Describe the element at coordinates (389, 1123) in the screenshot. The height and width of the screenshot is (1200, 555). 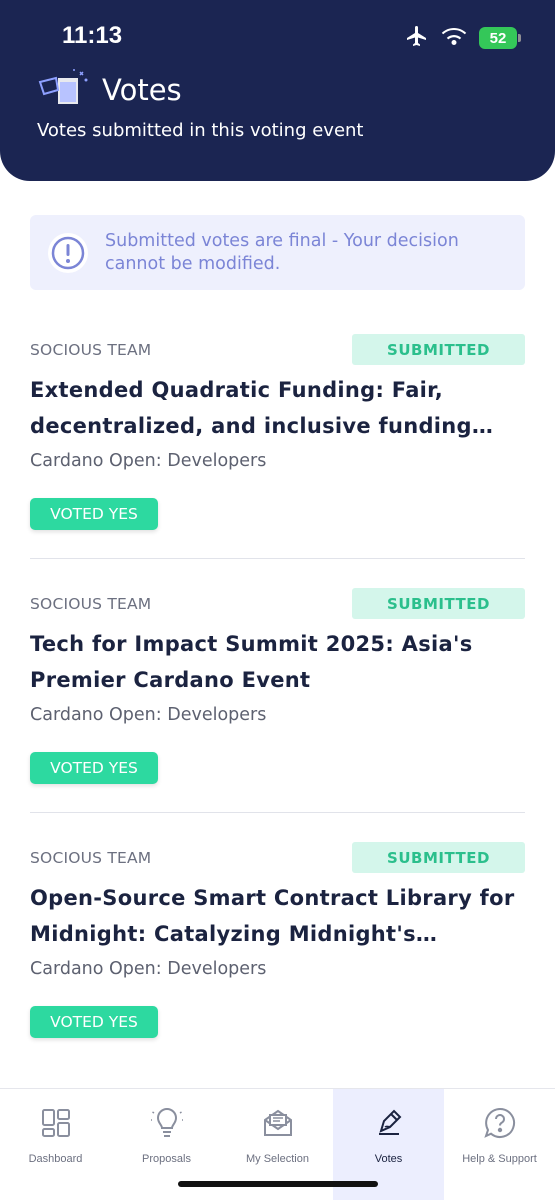
I see `vote-pen-icon` at that location.